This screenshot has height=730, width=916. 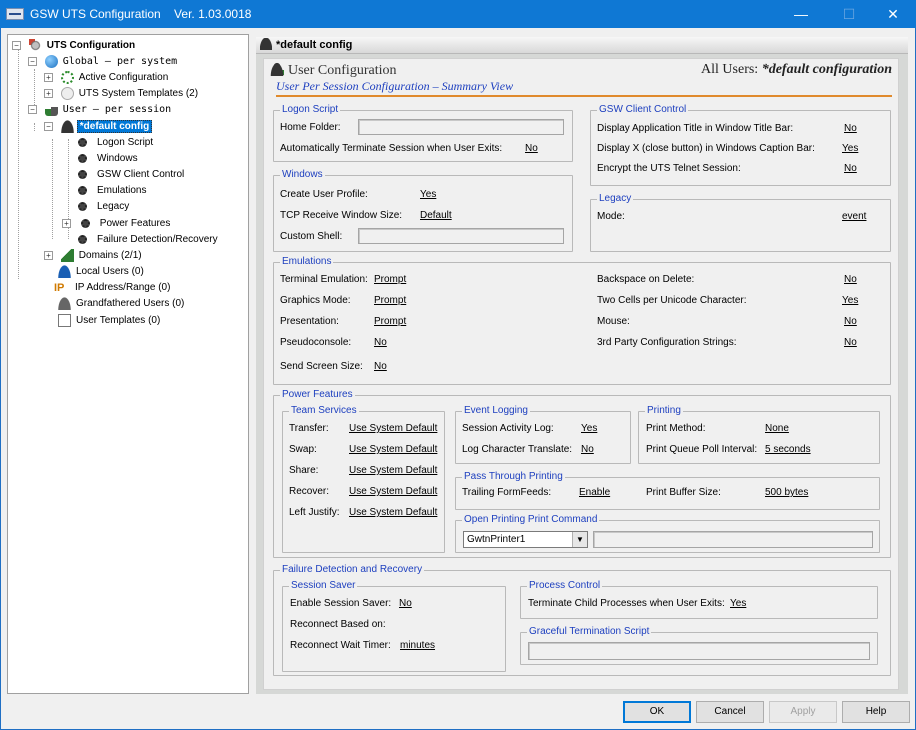 I want to click on tree-item-gsw-client-control: GSW Client Control, so click(x=132, y=174).